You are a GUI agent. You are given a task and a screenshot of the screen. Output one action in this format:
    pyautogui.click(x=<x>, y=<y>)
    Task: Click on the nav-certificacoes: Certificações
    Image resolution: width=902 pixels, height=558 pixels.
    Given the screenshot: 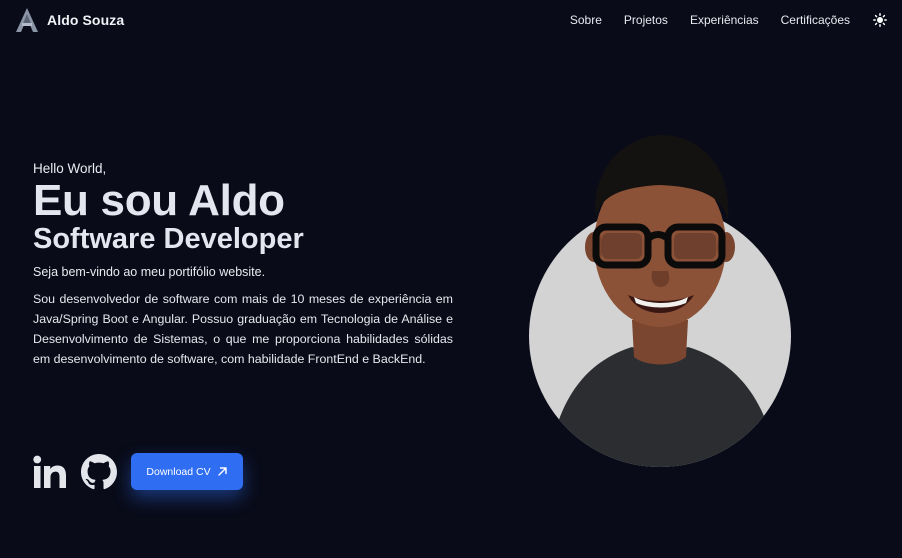 What is the action you would take?
    pyautogui.click(x=815, y=20)
    